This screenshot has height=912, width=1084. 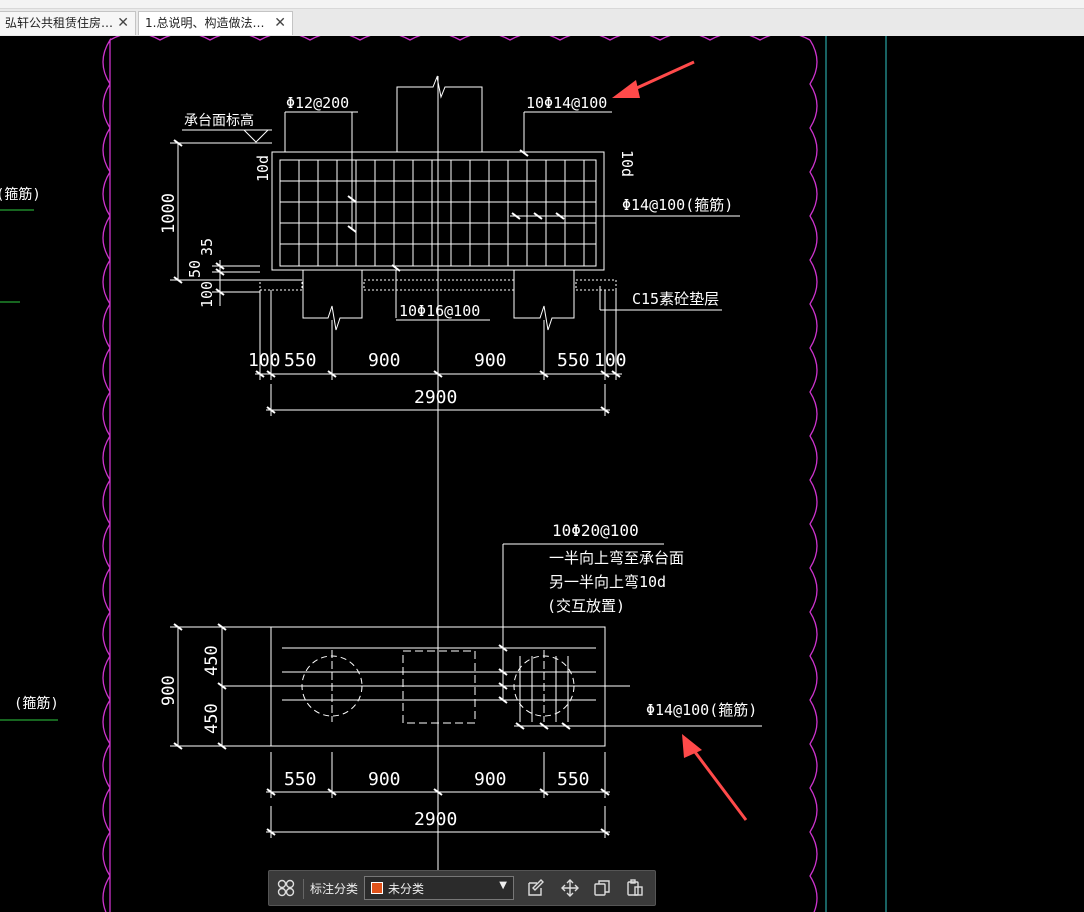 I want to click on dim-50: 50, so click(x=195, y=269).